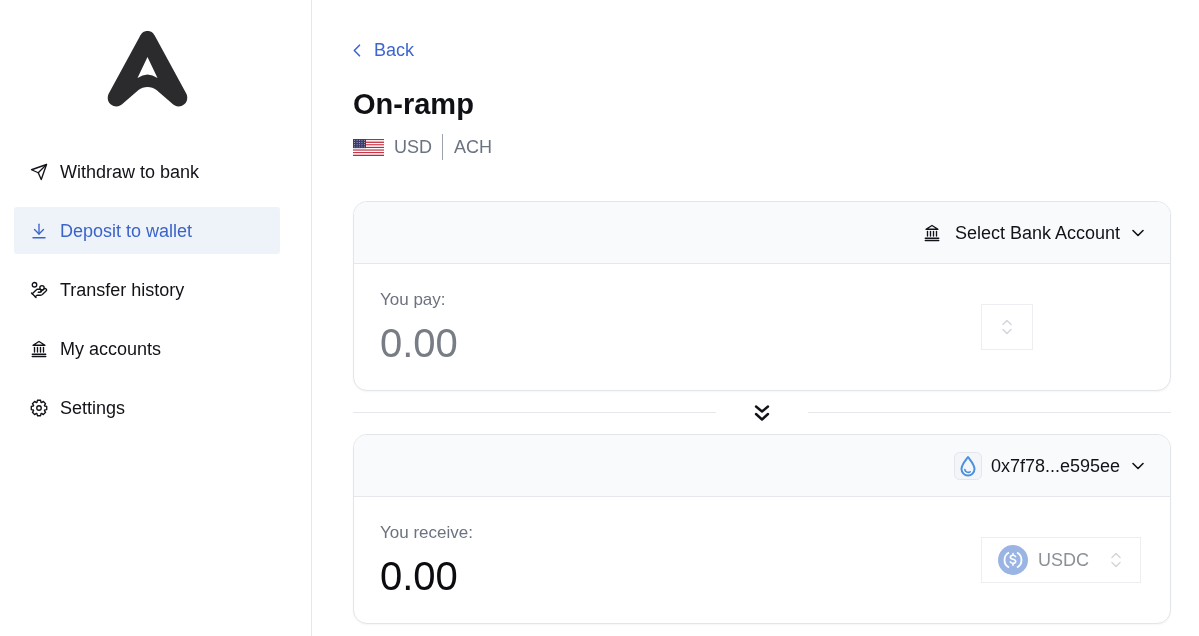  What do you see at coordinates (762, 412) in the screenshot?
I see `chevrons-down-icon` at bounding box center [762, 412].